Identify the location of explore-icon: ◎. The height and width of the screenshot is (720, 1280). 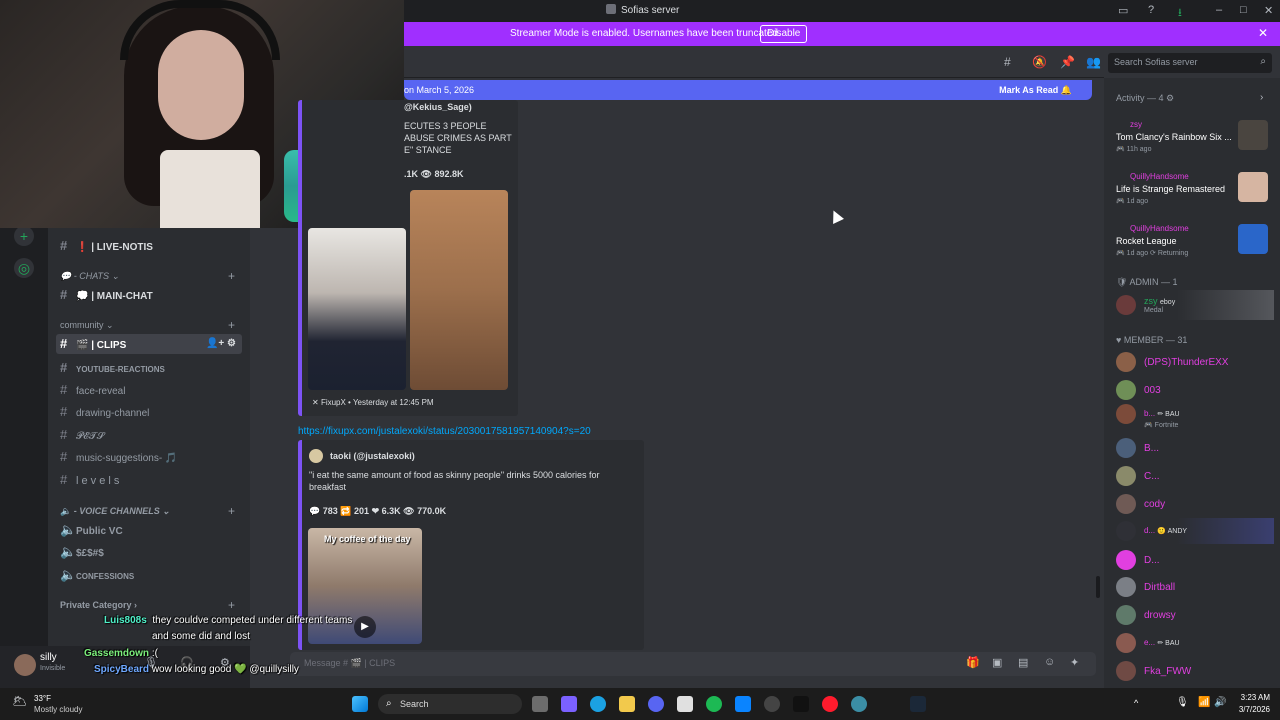
(24, 268).